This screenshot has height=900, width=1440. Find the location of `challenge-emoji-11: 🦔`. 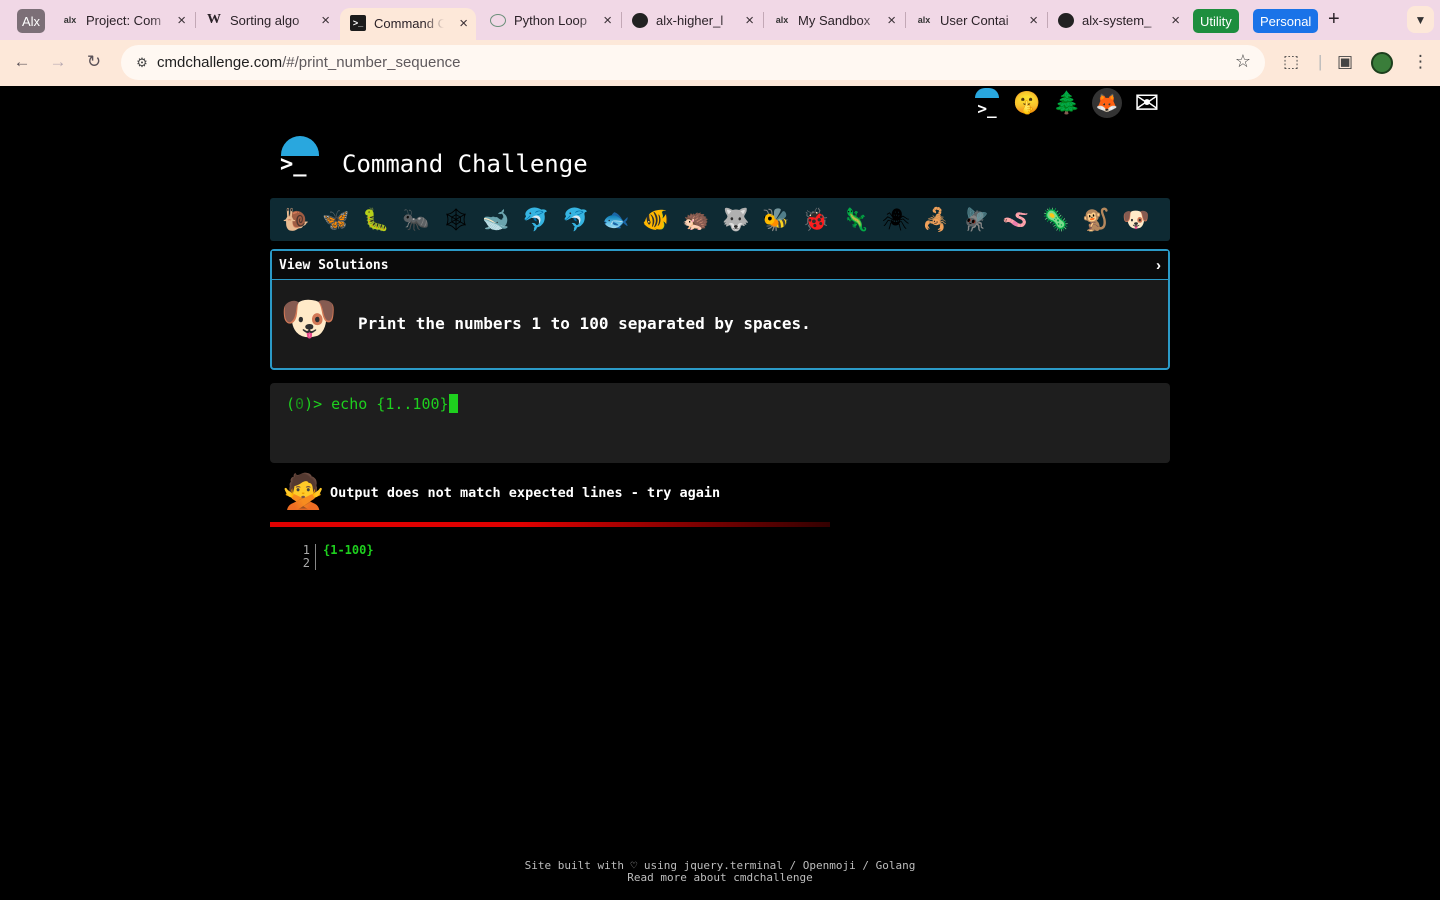

challenge-emoji-11: 🦔 is located at coordinates (696, 220).